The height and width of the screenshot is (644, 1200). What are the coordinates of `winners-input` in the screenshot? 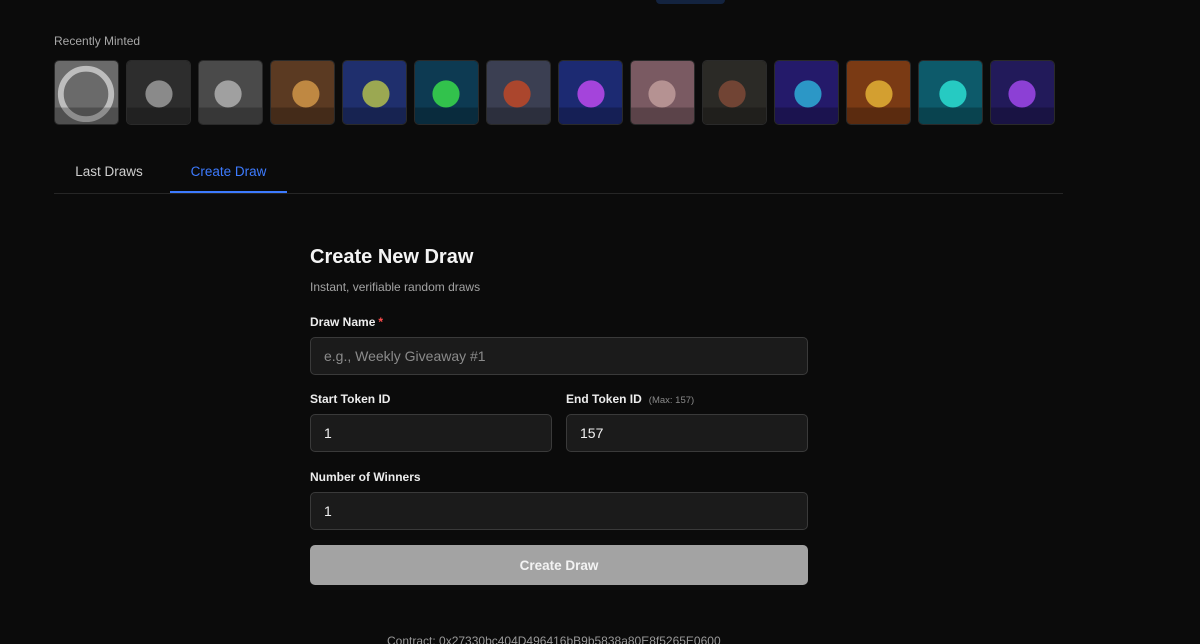 It's located at (559, 511).